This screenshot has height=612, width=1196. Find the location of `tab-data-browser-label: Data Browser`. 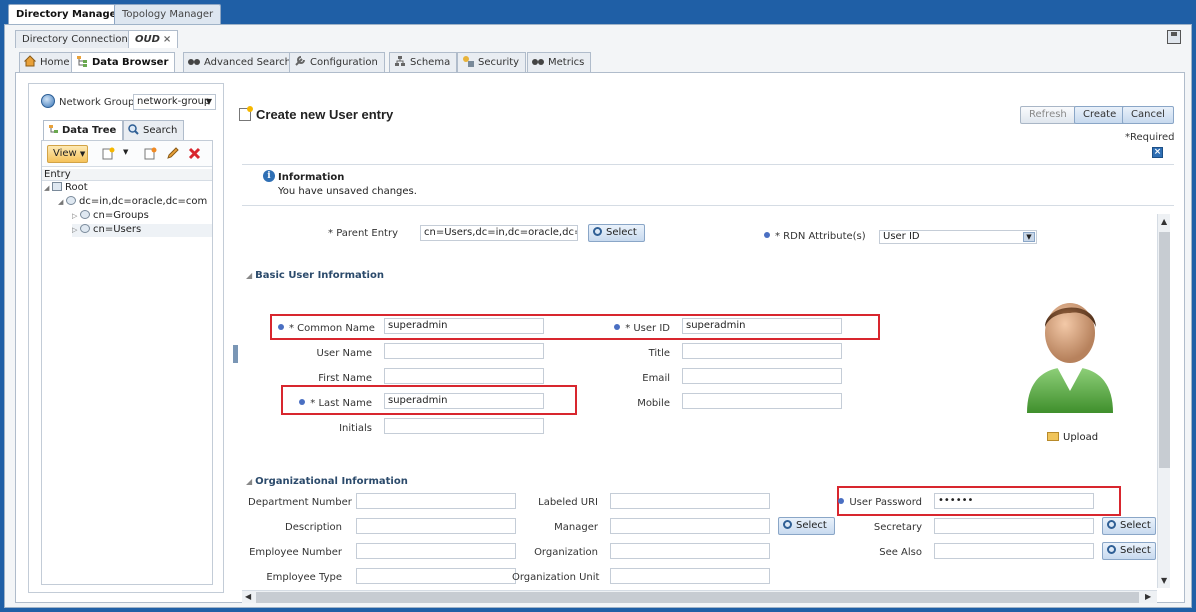

tab-data-browser-label: Data Browser is located at coordinates (130, 62).